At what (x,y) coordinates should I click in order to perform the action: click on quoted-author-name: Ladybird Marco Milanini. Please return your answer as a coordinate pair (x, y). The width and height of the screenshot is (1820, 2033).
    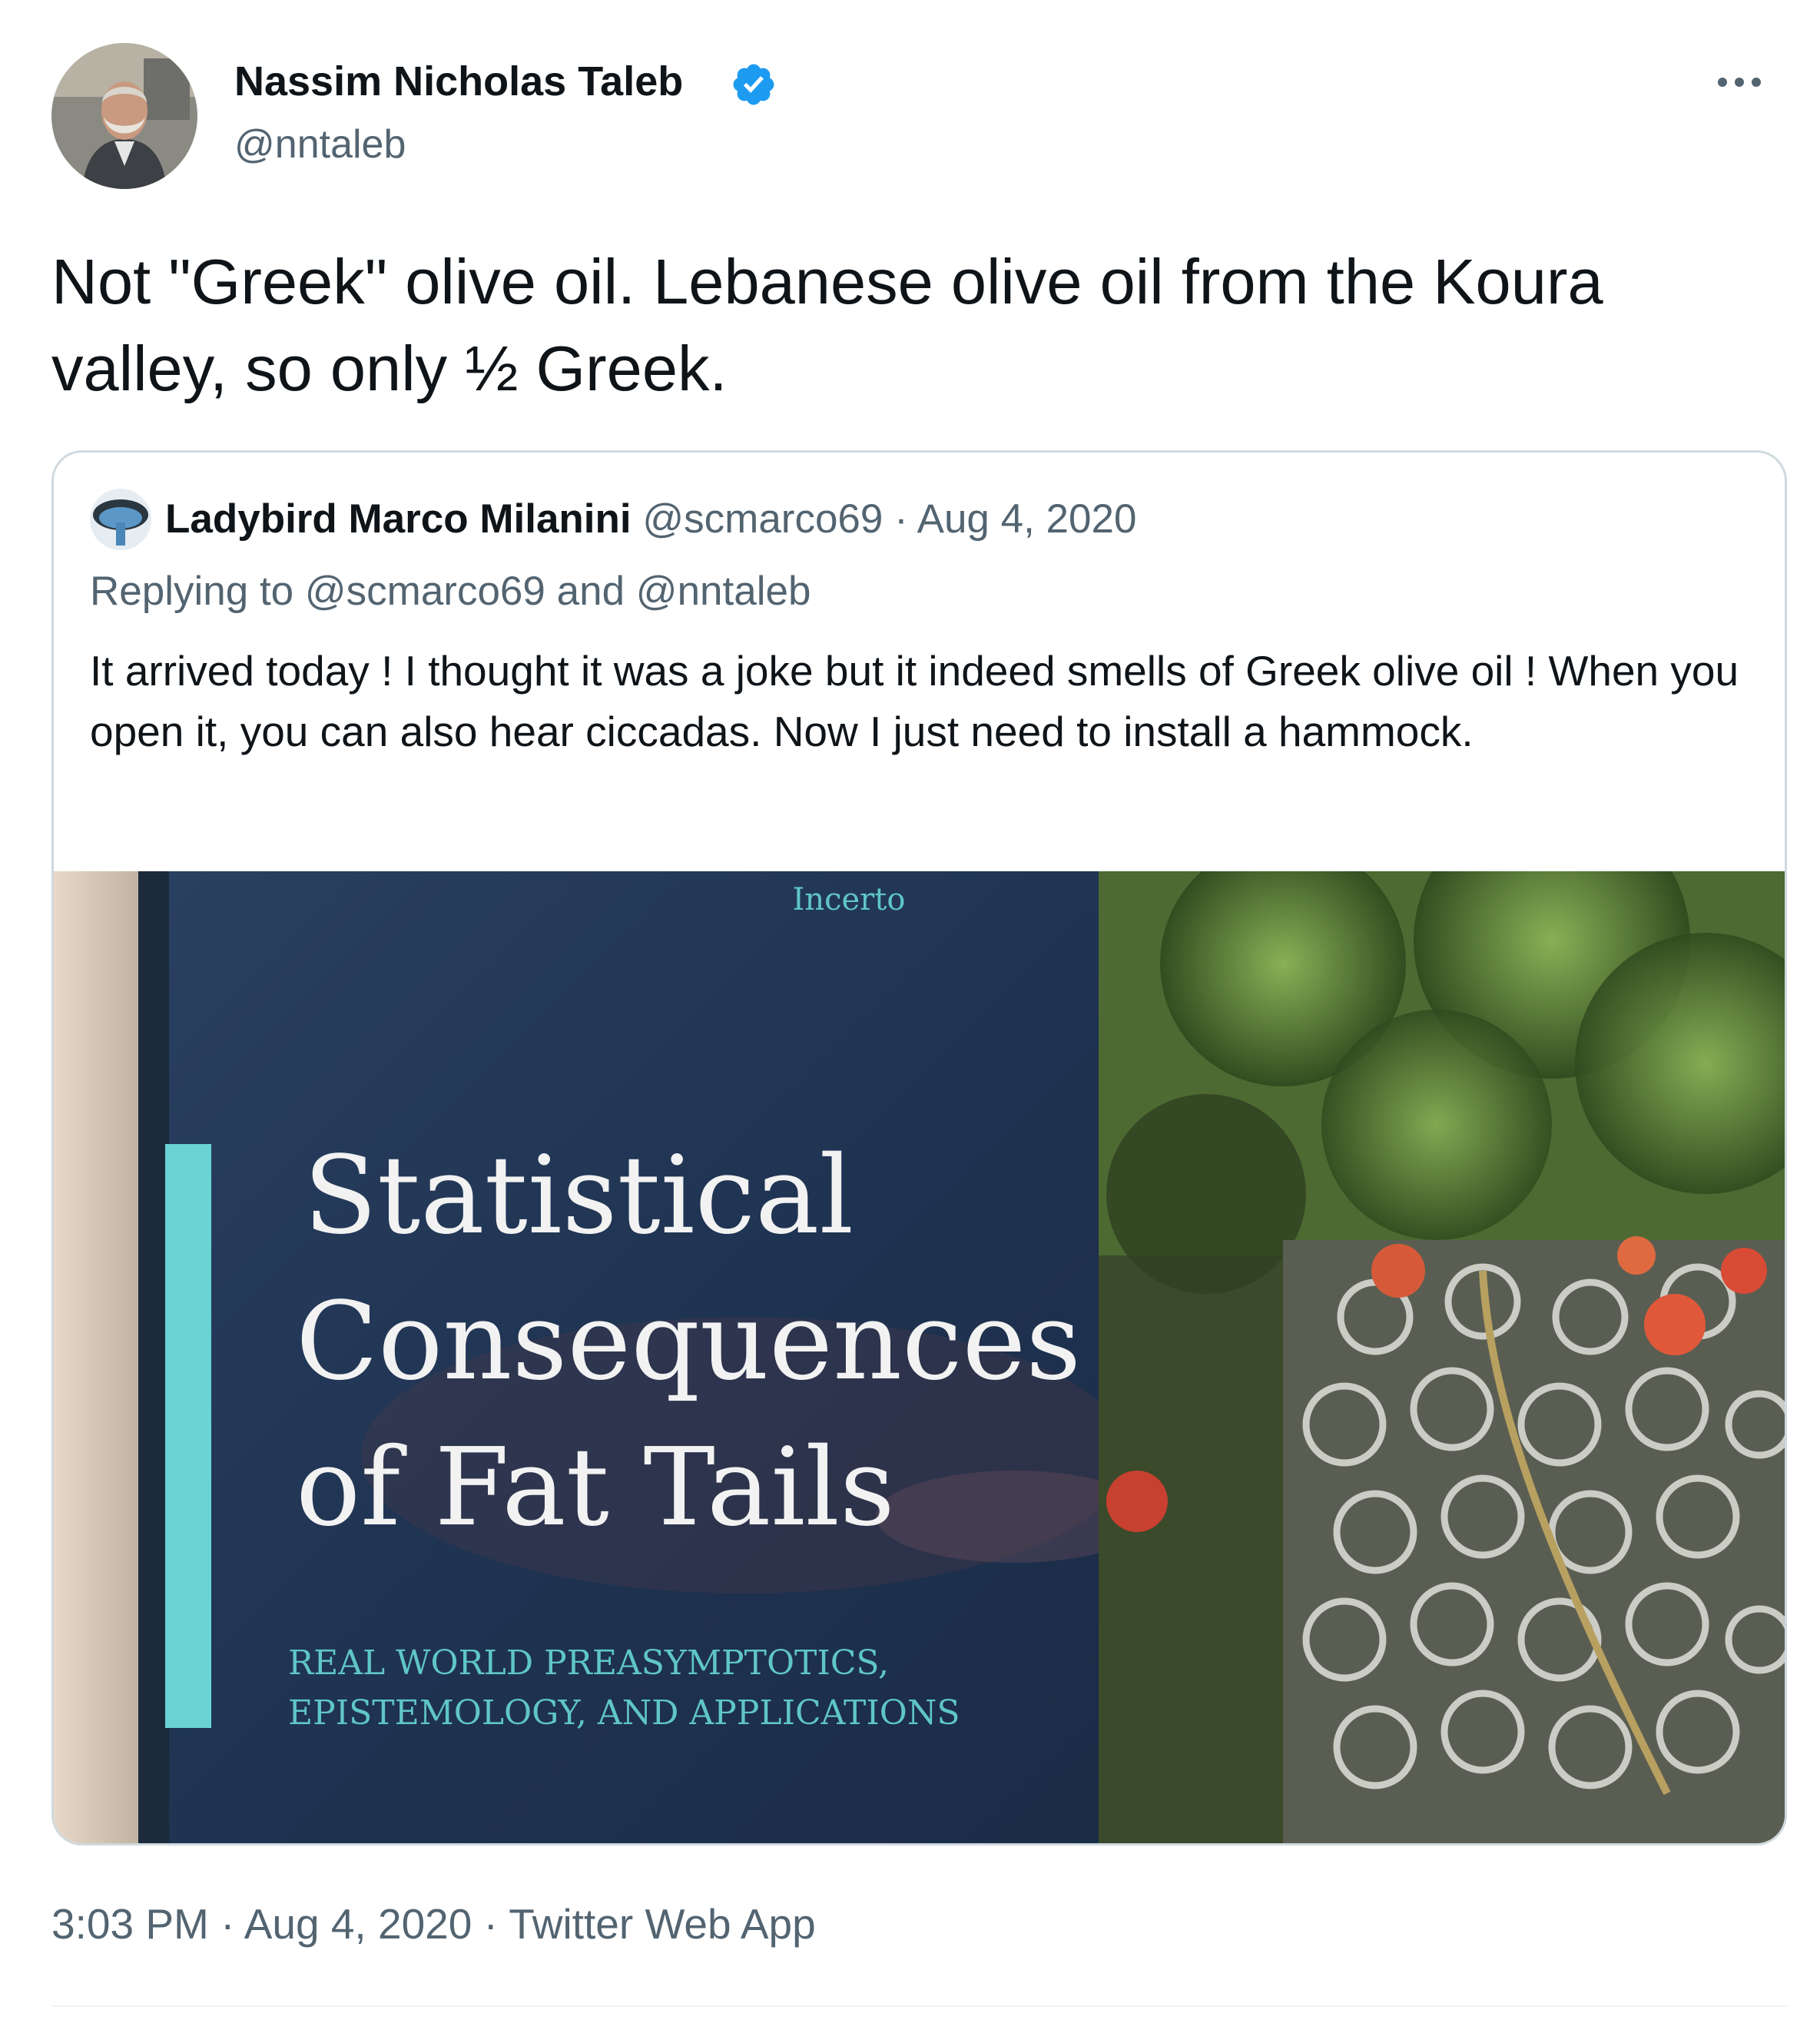
    Looking at the image, I should click on (399, 519).